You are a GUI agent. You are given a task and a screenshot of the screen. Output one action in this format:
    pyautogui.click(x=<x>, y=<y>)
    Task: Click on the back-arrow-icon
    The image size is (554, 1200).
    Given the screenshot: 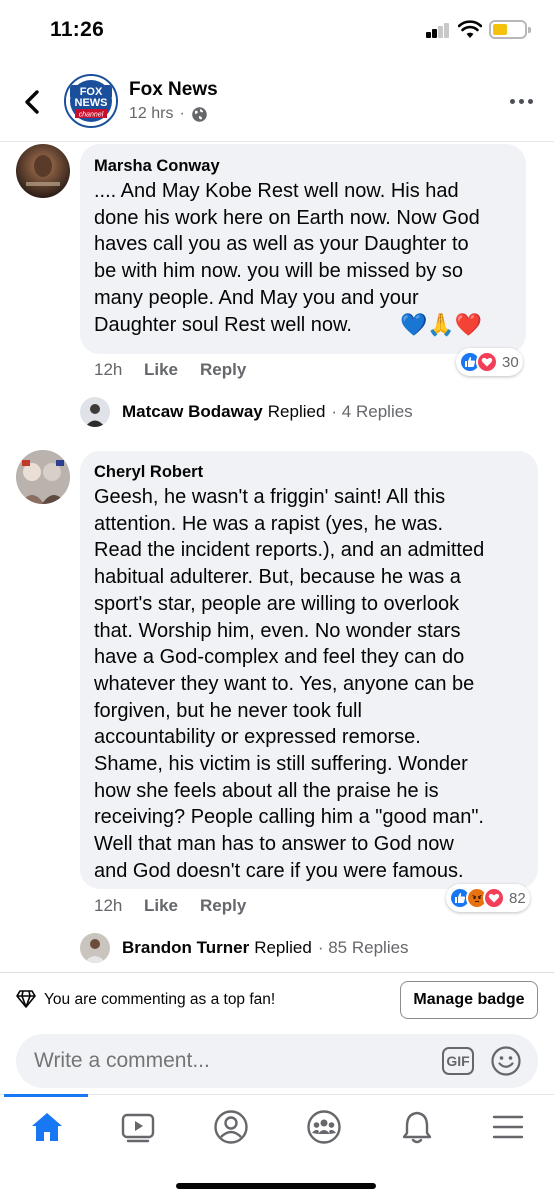 What is the action you would take?
    pyautogui.click(x=32, y=102)
    